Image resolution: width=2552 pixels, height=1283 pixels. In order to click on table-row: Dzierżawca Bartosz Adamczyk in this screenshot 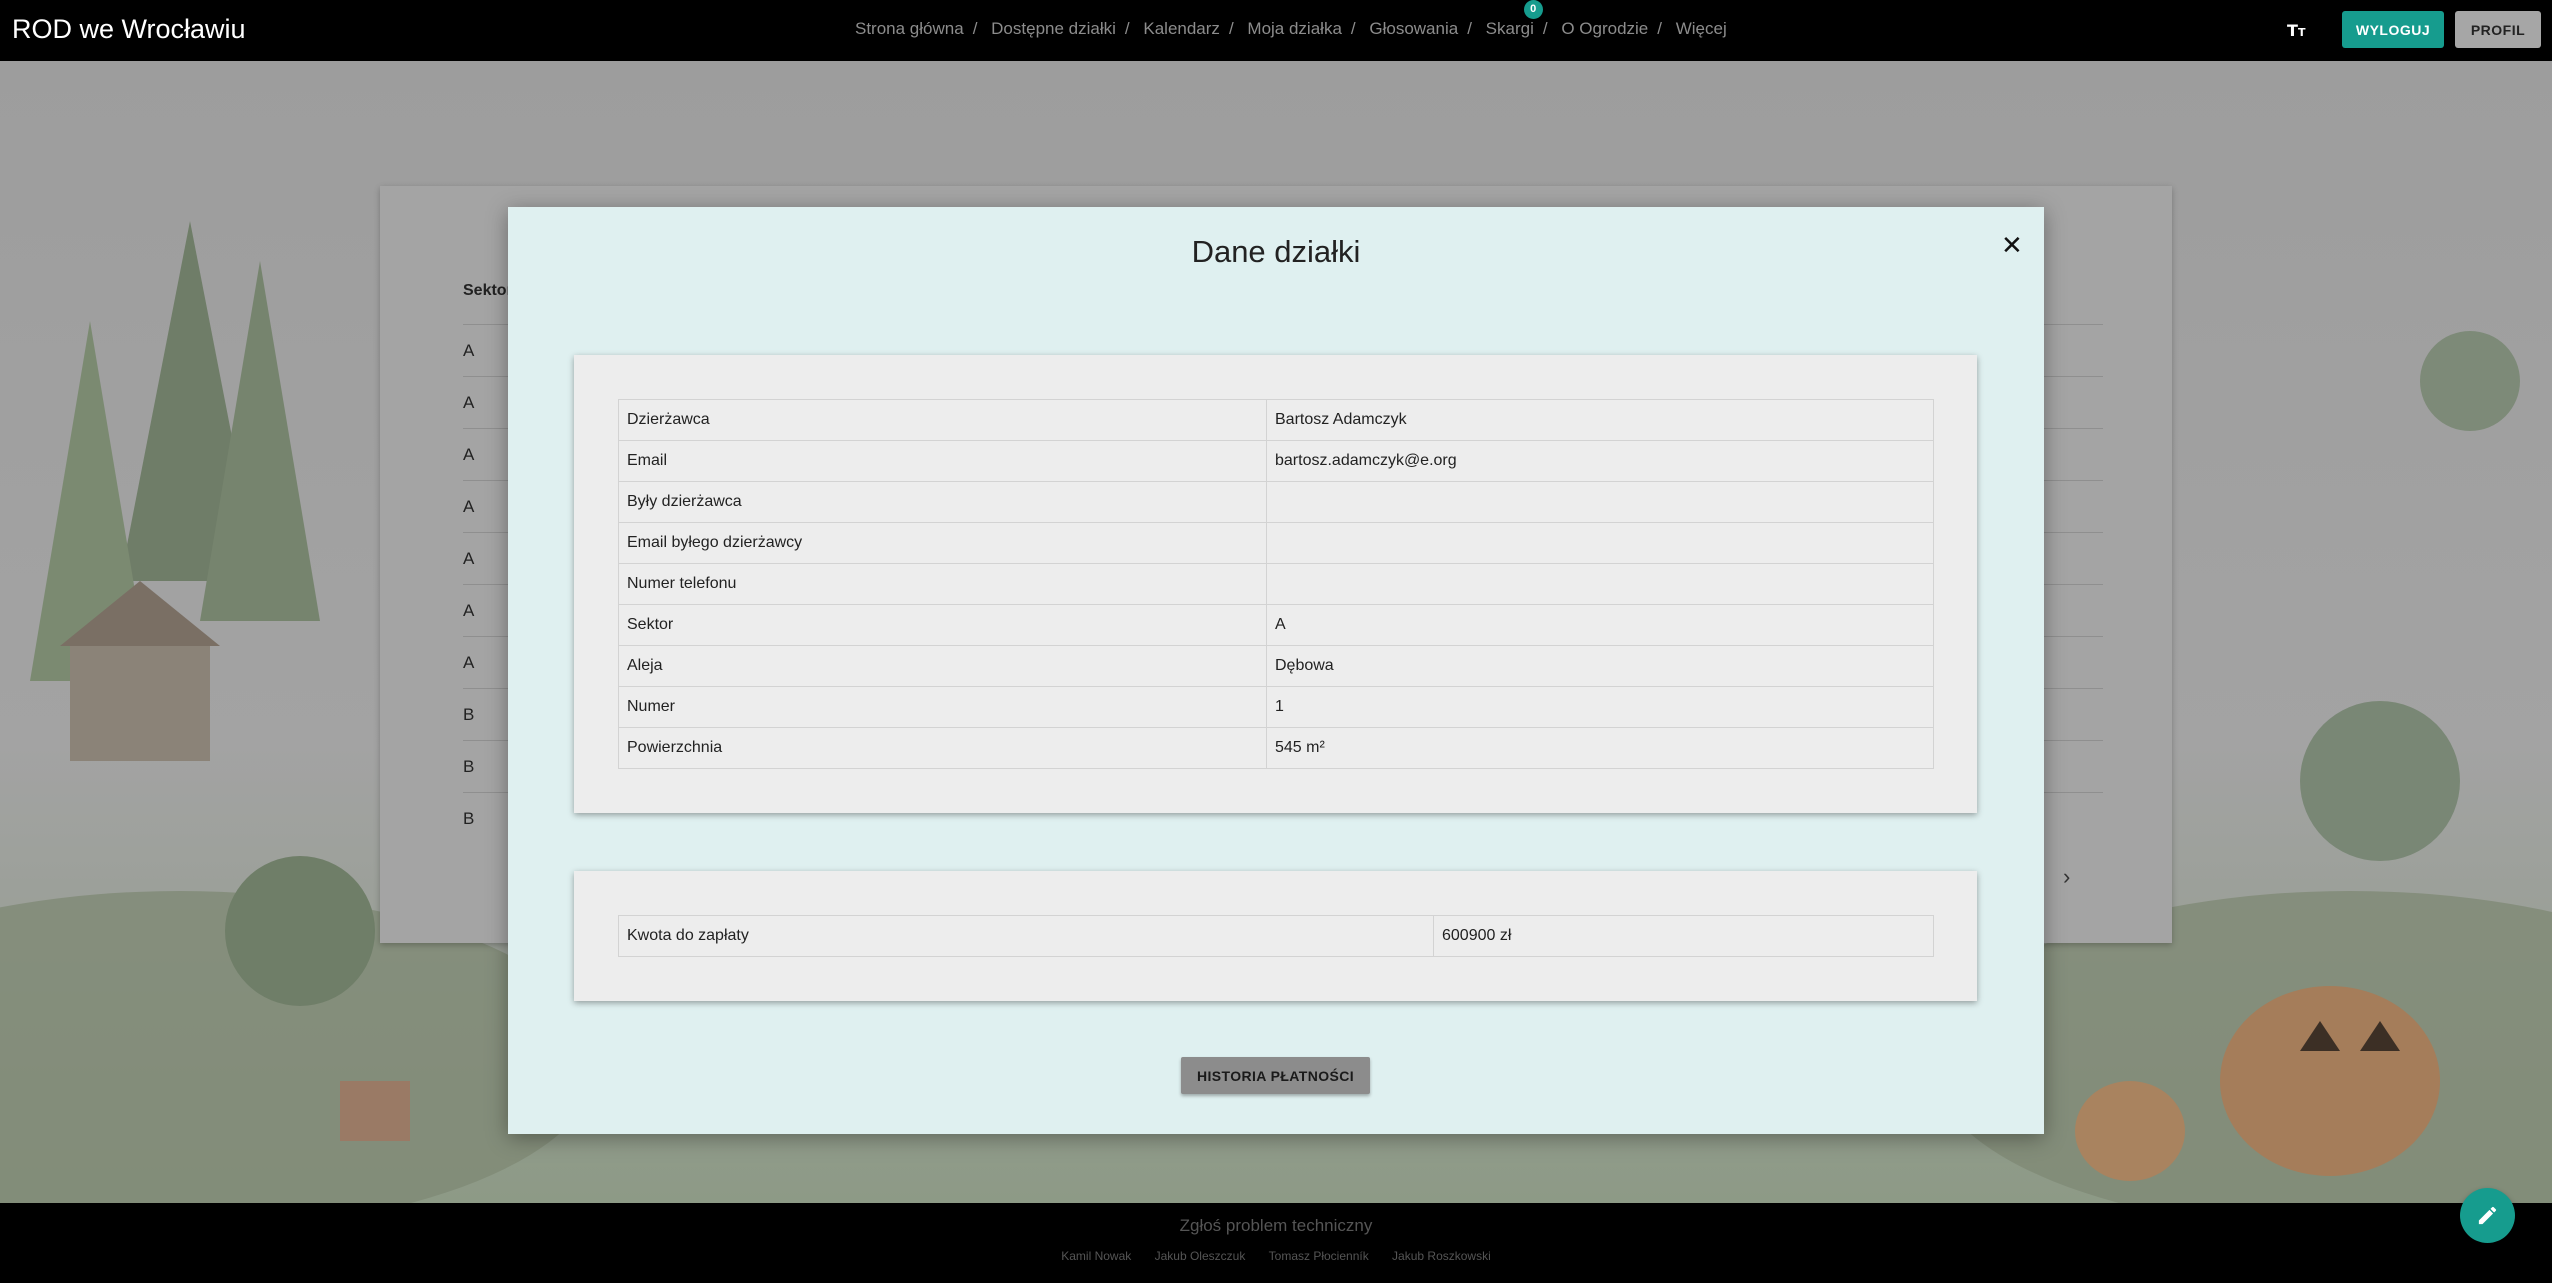, I will do `click(1276, 420)`.